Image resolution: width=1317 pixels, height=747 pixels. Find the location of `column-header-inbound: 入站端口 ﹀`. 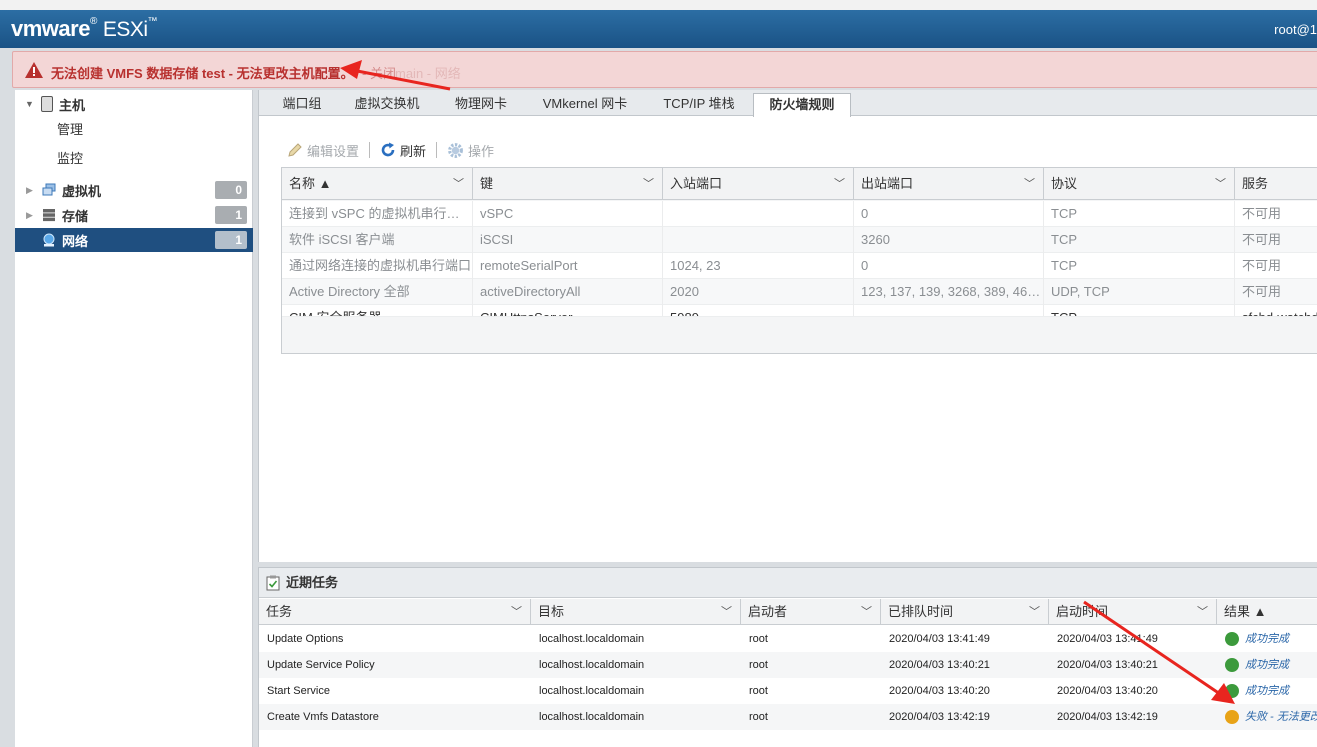

column-header-inbound: 入站端口 ﹀ is located at coordinates (758, 184).